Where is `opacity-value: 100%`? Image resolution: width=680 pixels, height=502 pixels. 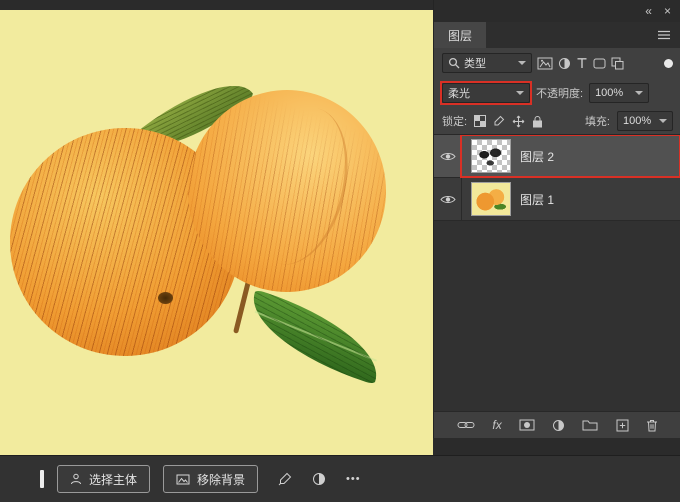
opacity-value: 100% is located at coordinates (609, 93).